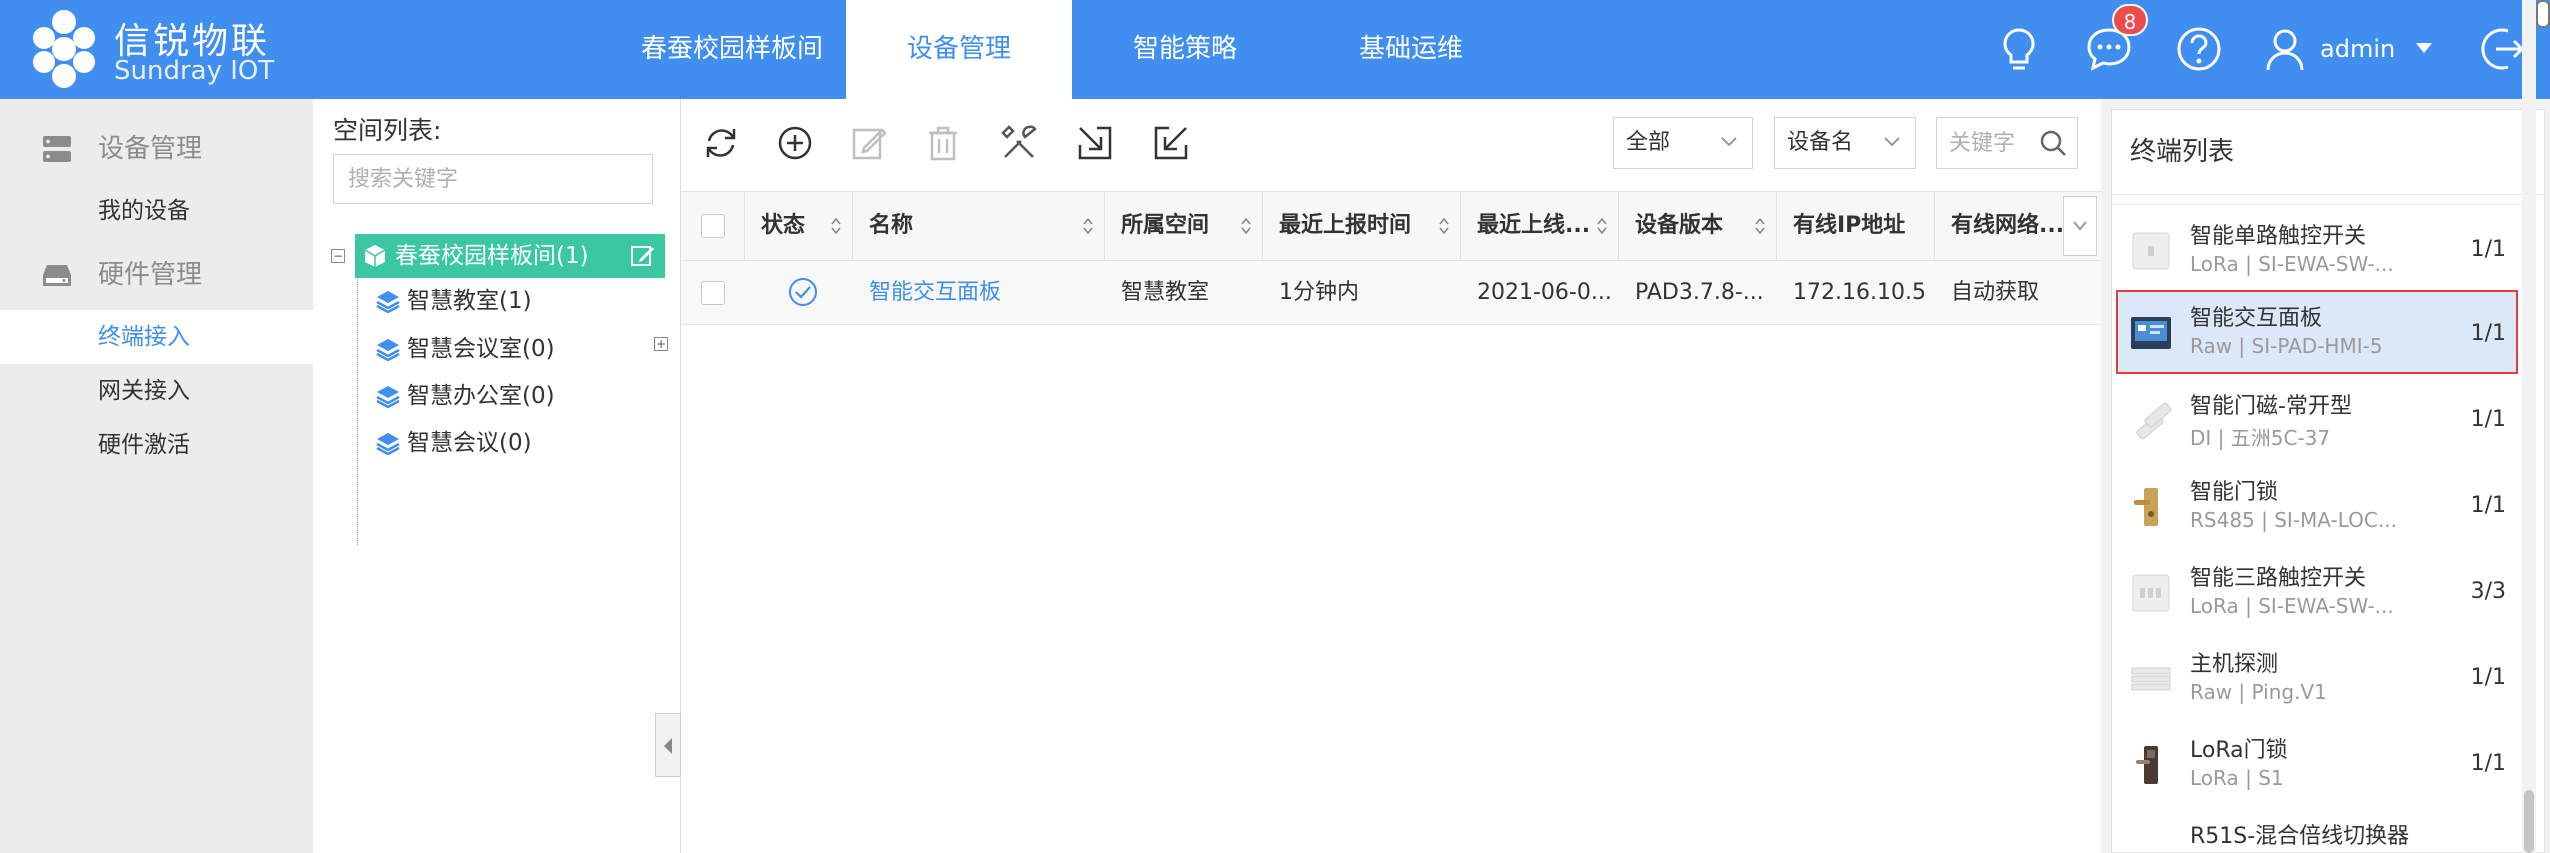 Image resolution: width=2550 pixels, height=853 pixels. Describe the element at coordinates (1319, 292) in the screenshot. I see `cell-last-report: 1分钟内` at that location.